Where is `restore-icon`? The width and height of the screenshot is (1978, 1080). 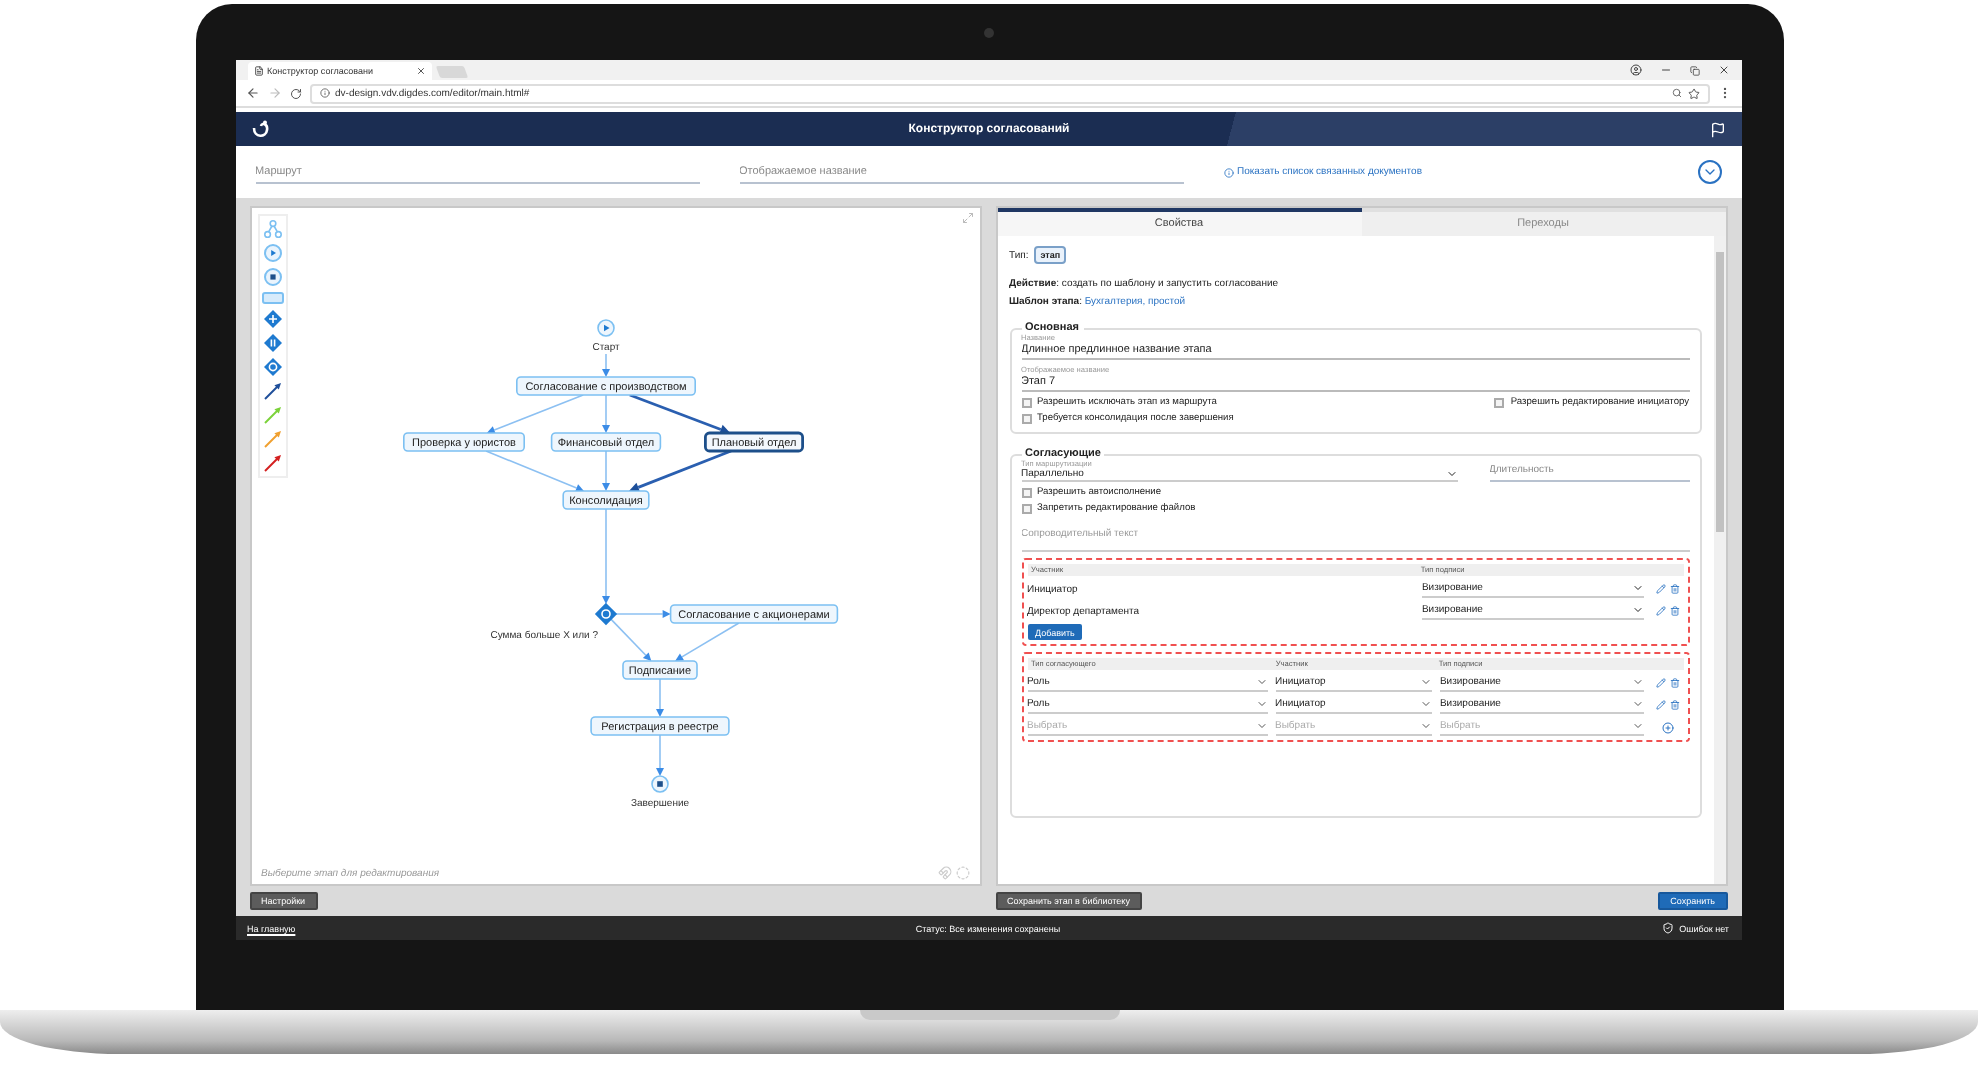
restore-icon is located at coordinates (1694, 70).